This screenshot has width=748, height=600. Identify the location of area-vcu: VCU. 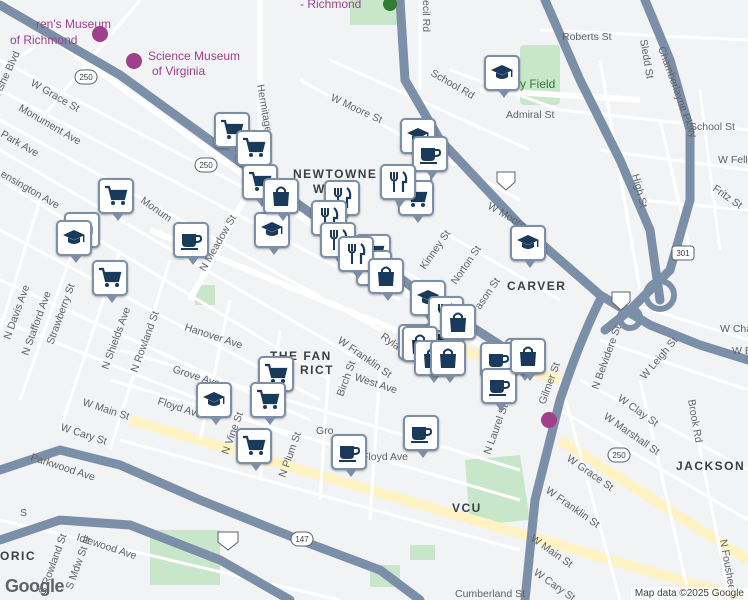
(467, 508).